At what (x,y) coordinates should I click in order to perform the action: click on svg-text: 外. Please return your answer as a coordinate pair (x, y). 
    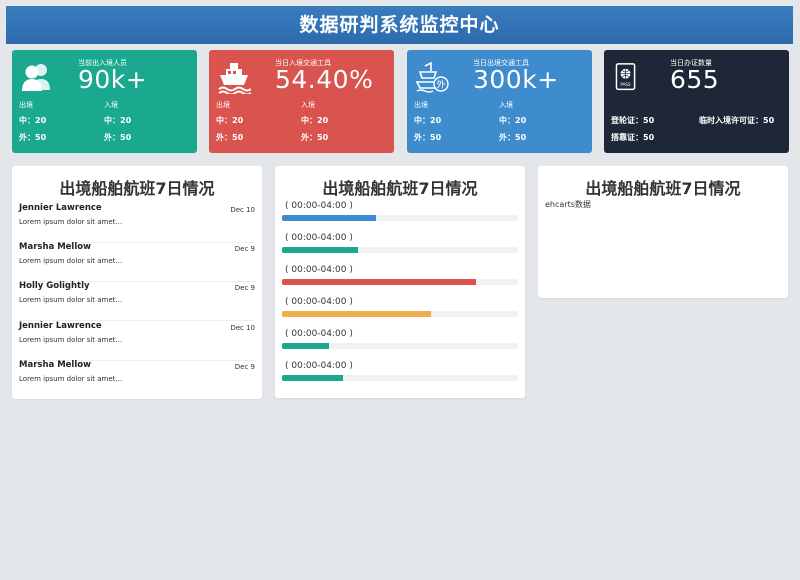
    Looking at the image, I should click on (440, 85).